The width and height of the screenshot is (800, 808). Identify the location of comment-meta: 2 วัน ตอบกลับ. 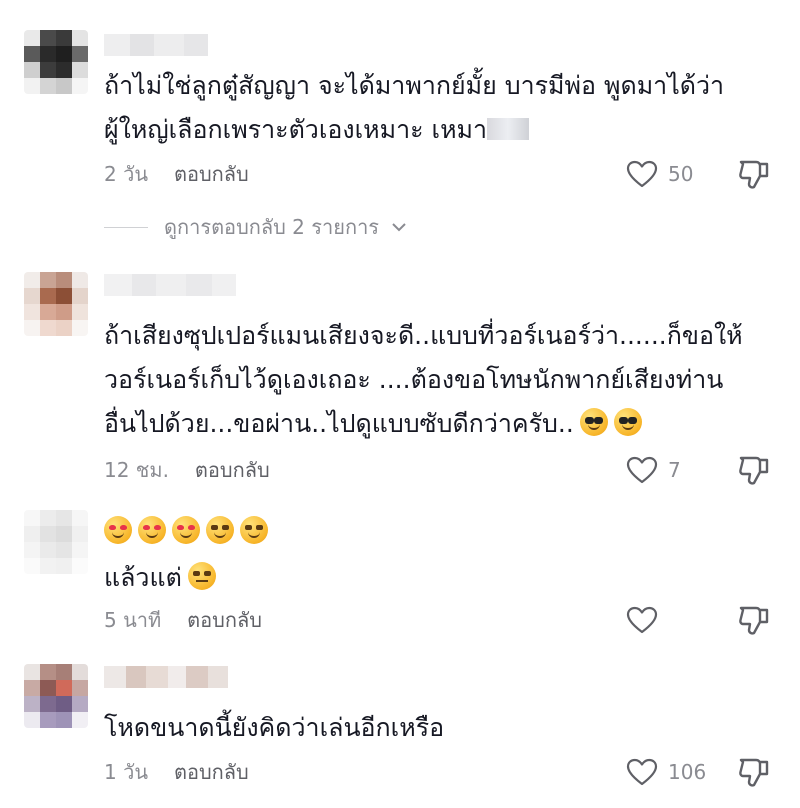
(176, 174).